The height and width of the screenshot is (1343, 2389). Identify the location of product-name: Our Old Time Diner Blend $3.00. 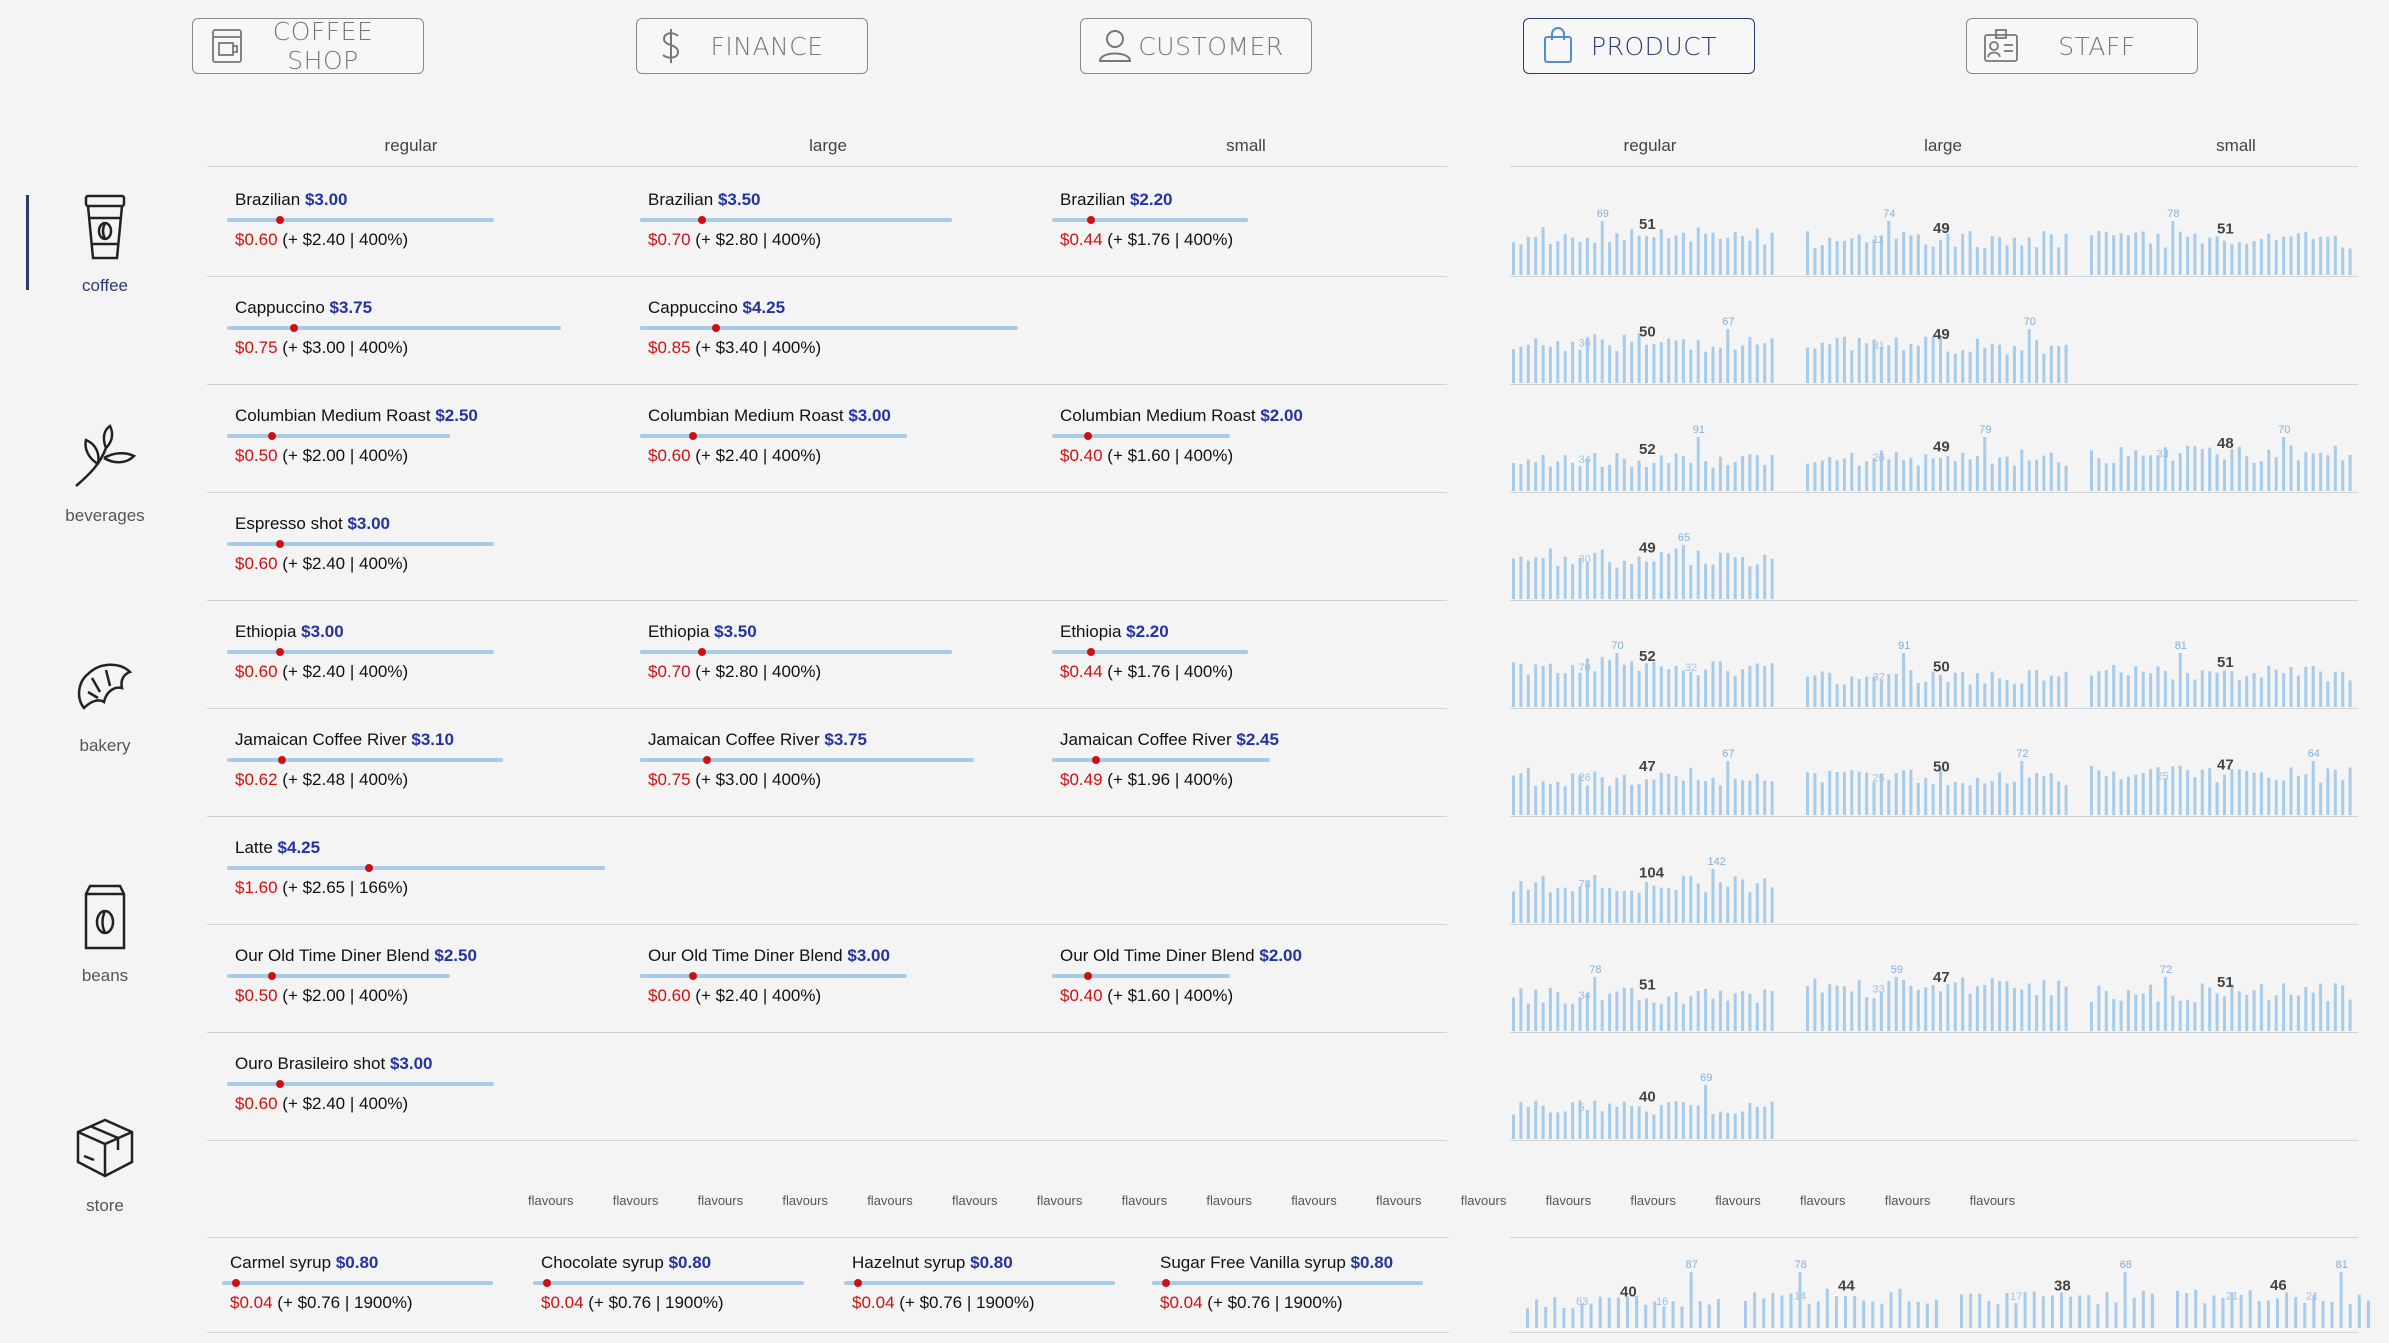
(769, 956).